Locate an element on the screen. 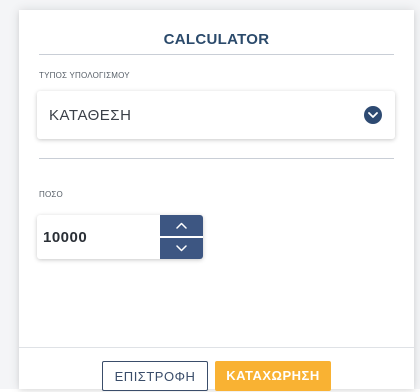  section-divider is located at coordinates (216, 158).